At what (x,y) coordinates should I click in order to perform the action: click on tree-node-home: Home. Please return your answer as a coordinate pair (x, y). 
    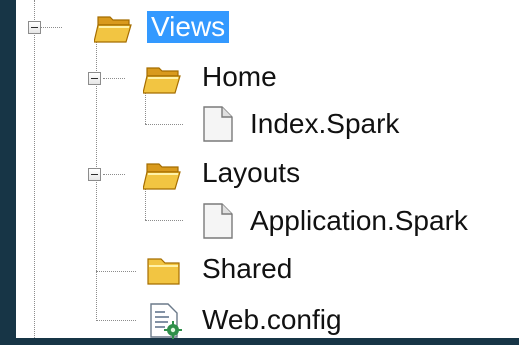
    Looking at the image, I should click on (198, 78).